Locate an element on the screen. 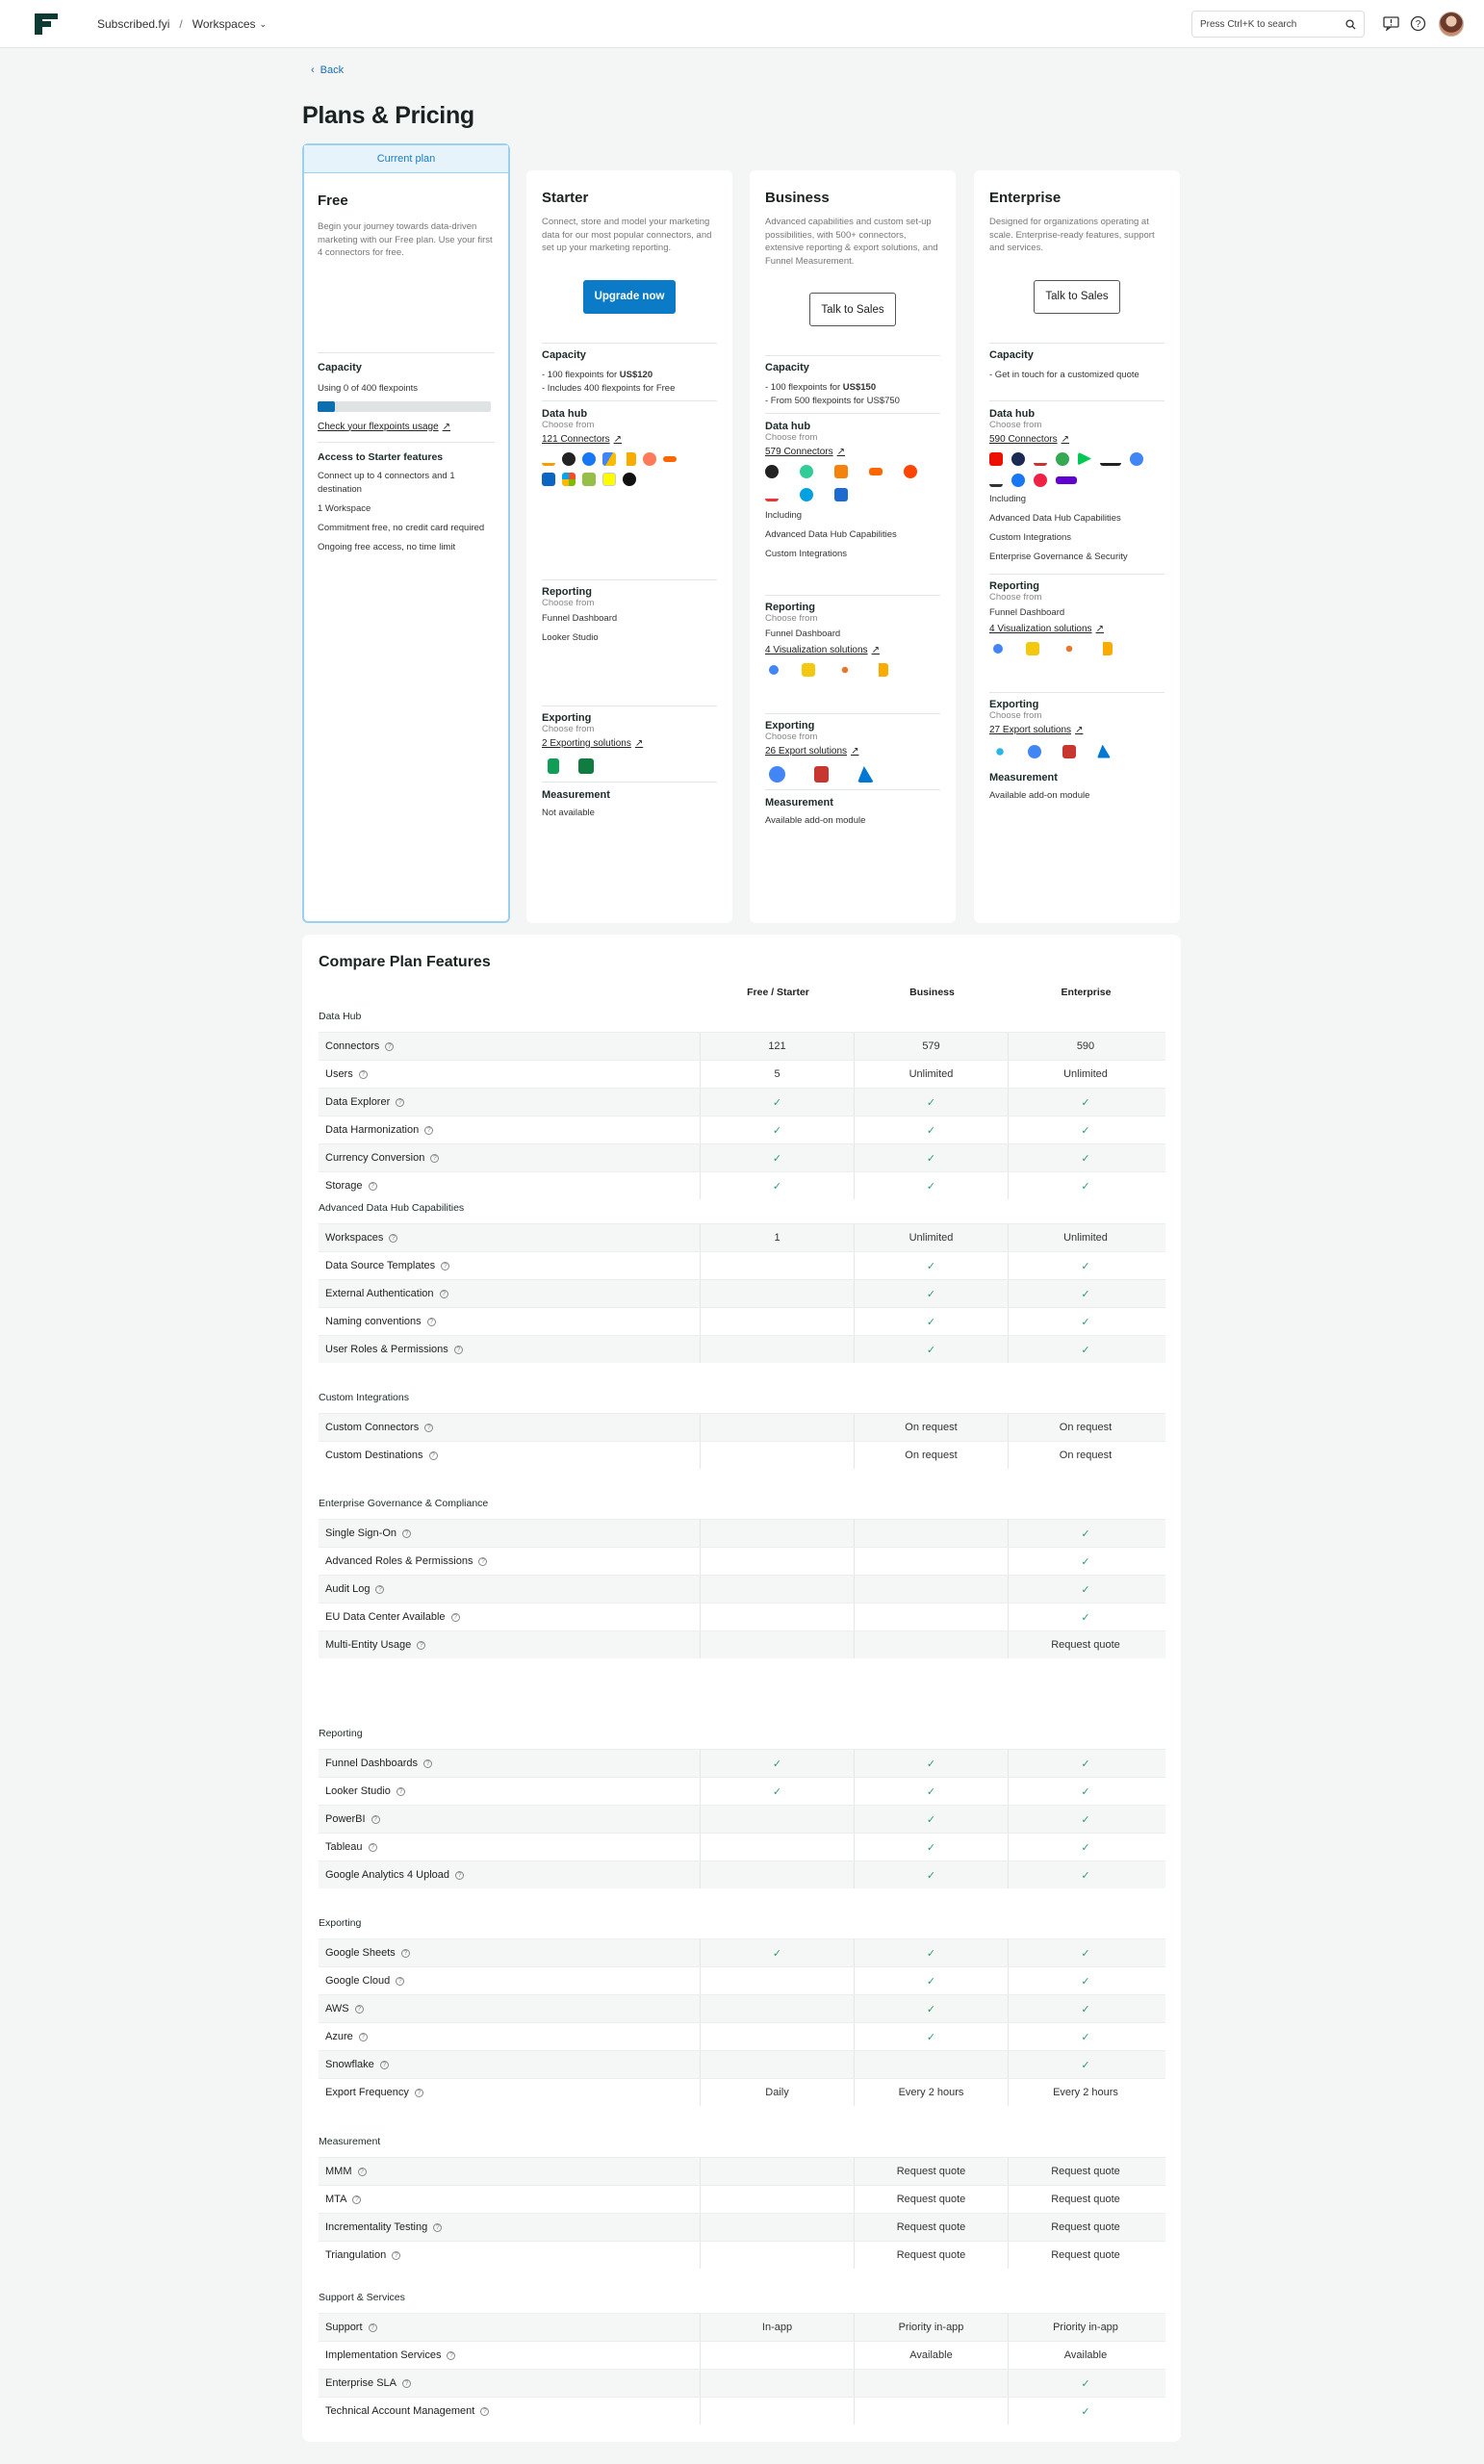 This screenshot has width=1484, height=2464. including-title: Including is located at coordinates (784, 515).